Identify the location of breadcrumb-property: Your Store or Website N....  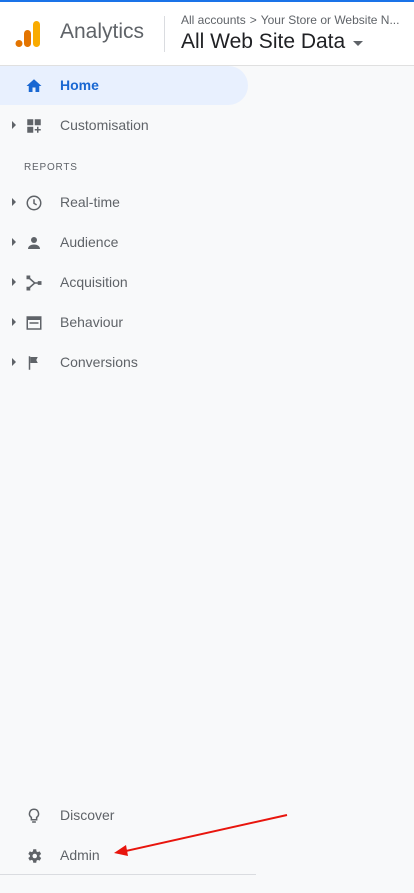
(330, 20).